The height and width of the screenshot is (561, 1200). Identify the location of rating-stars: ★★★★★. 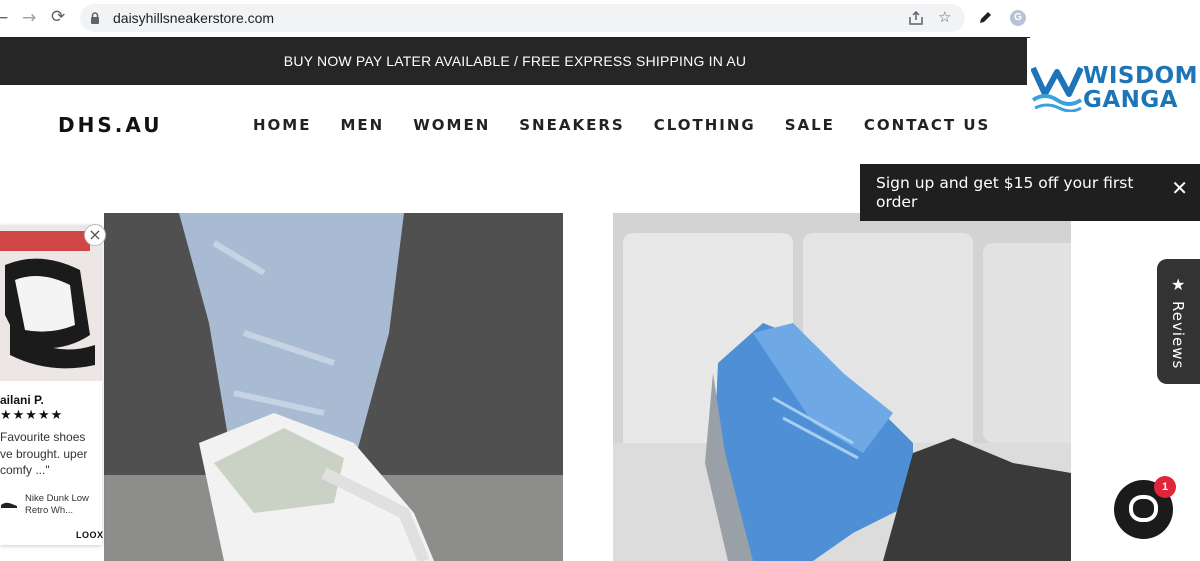
(32, 415).